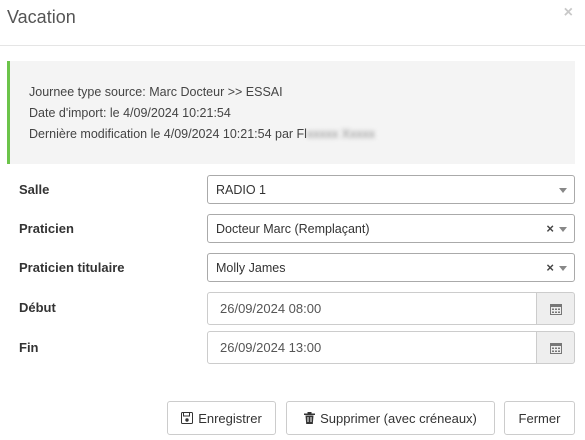  Describe the element at coordinates (391, 267) in the screenshot. I see `praticien-titulaire-select: Molly James ×` at that location.